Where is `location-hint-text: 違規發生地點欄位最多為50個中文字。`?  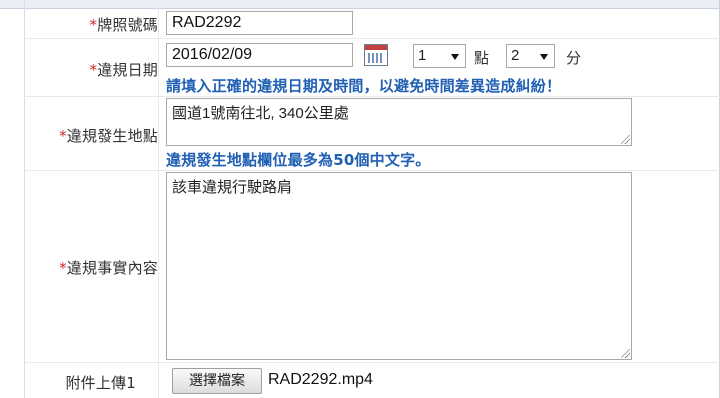 location-hint-text: 違規發生地點欄位最多為50個中文字。 is located at coordinates (298, 160).